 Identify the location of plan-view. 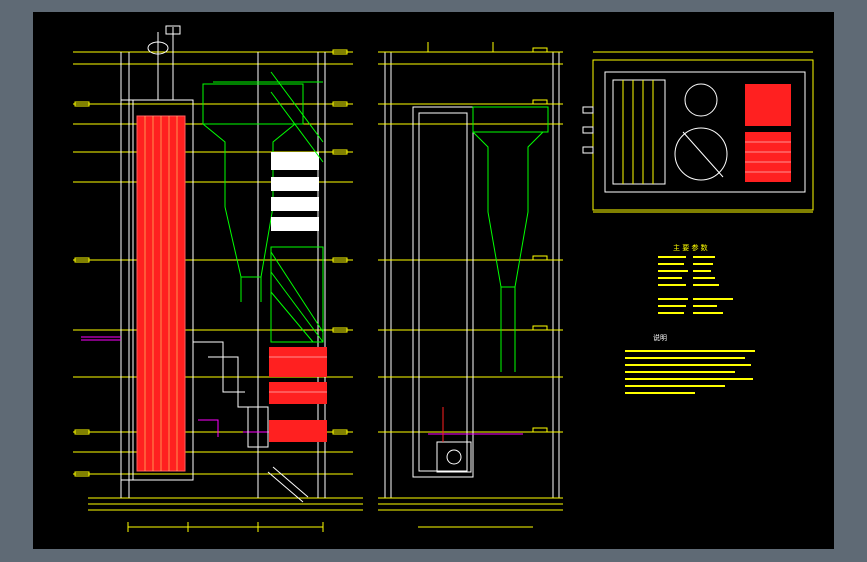
(698, 132).